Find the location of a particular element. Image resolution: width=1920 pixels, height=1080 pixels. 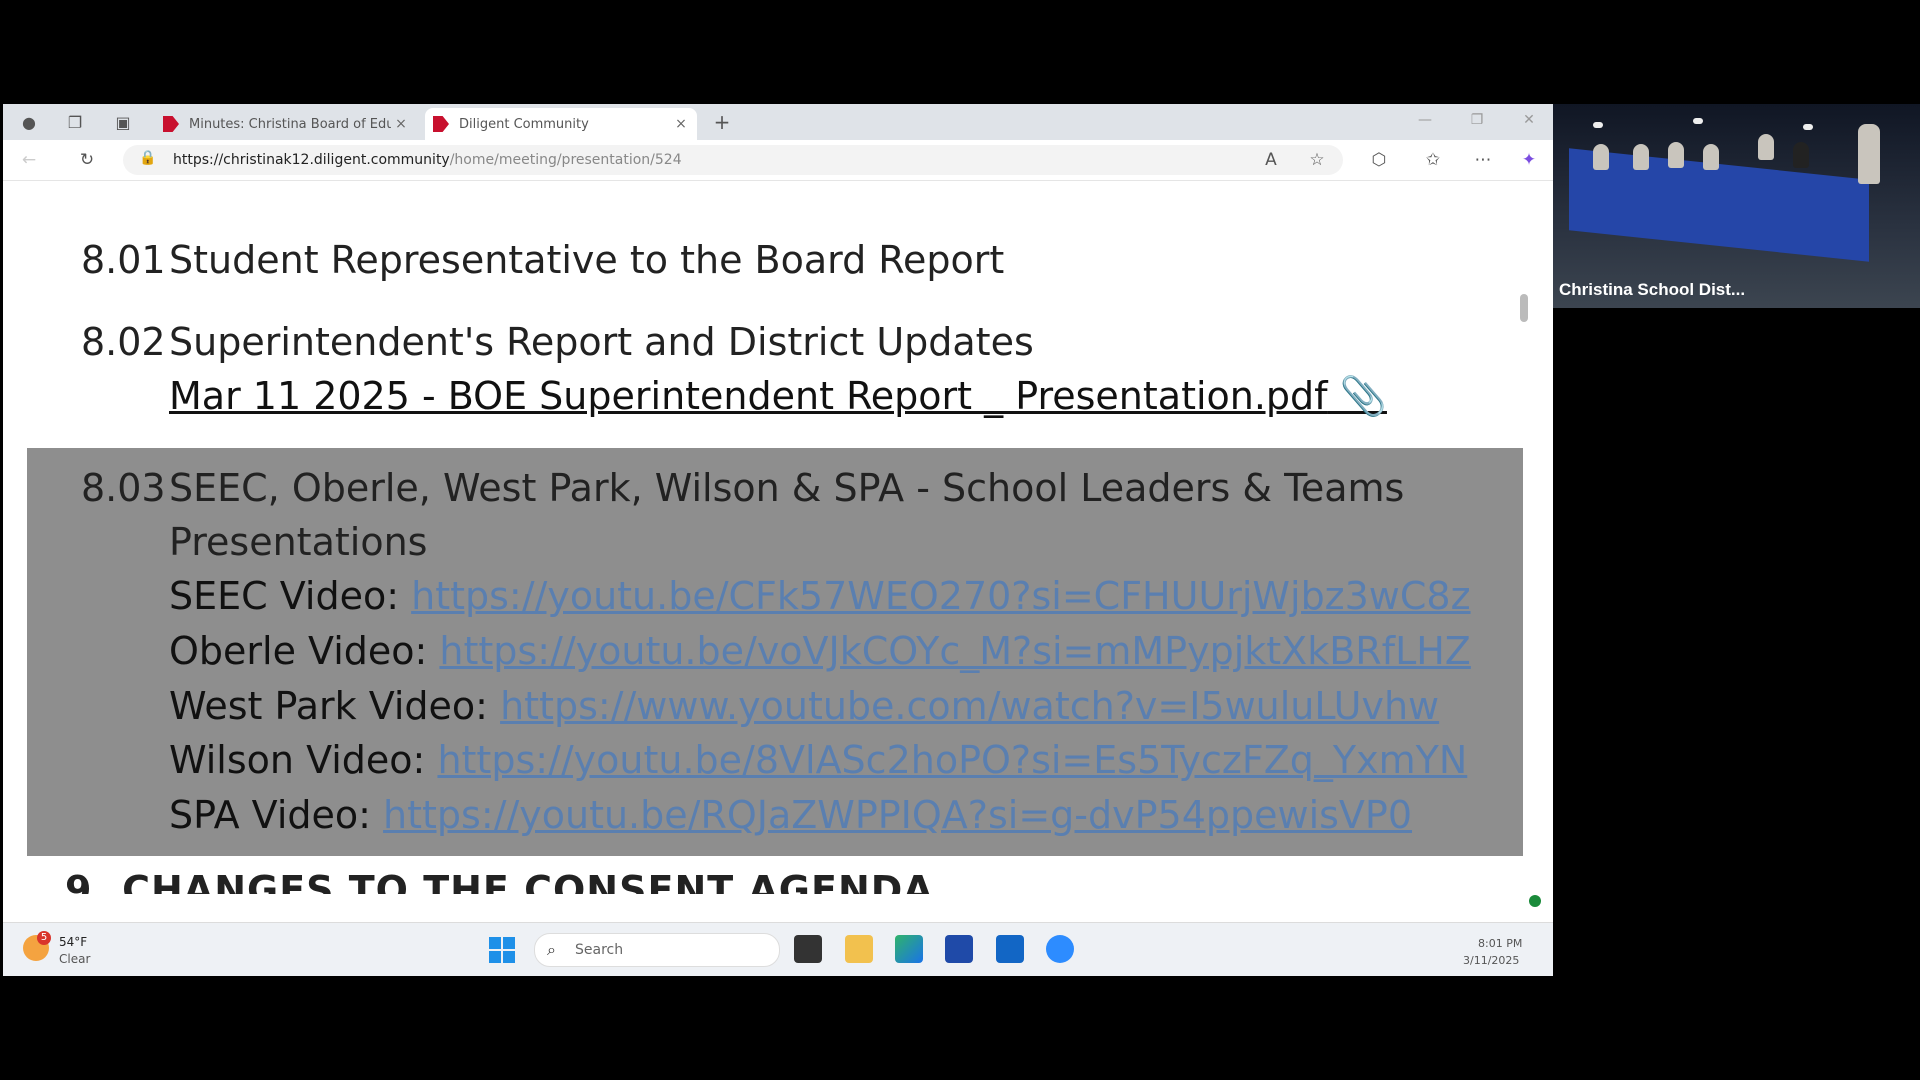

read-aloud-icon: A is located at coordinates (1271, 160).